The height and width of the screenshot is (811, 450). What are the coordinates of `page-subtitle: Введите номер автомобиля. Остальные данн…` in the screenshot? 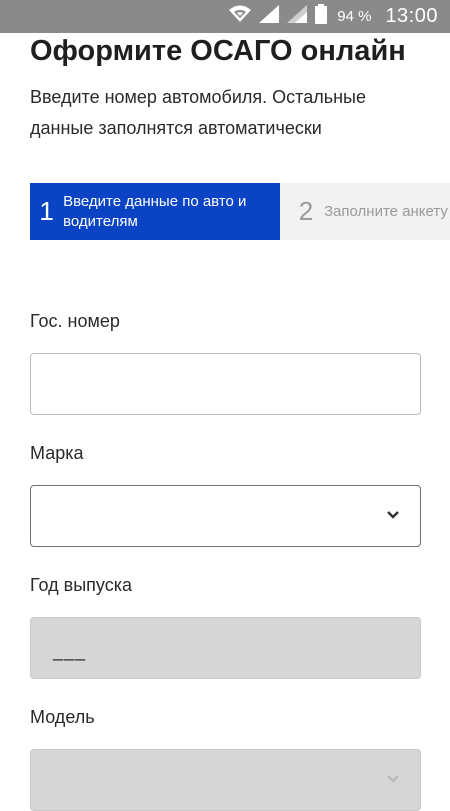 It's located at (198, 112).